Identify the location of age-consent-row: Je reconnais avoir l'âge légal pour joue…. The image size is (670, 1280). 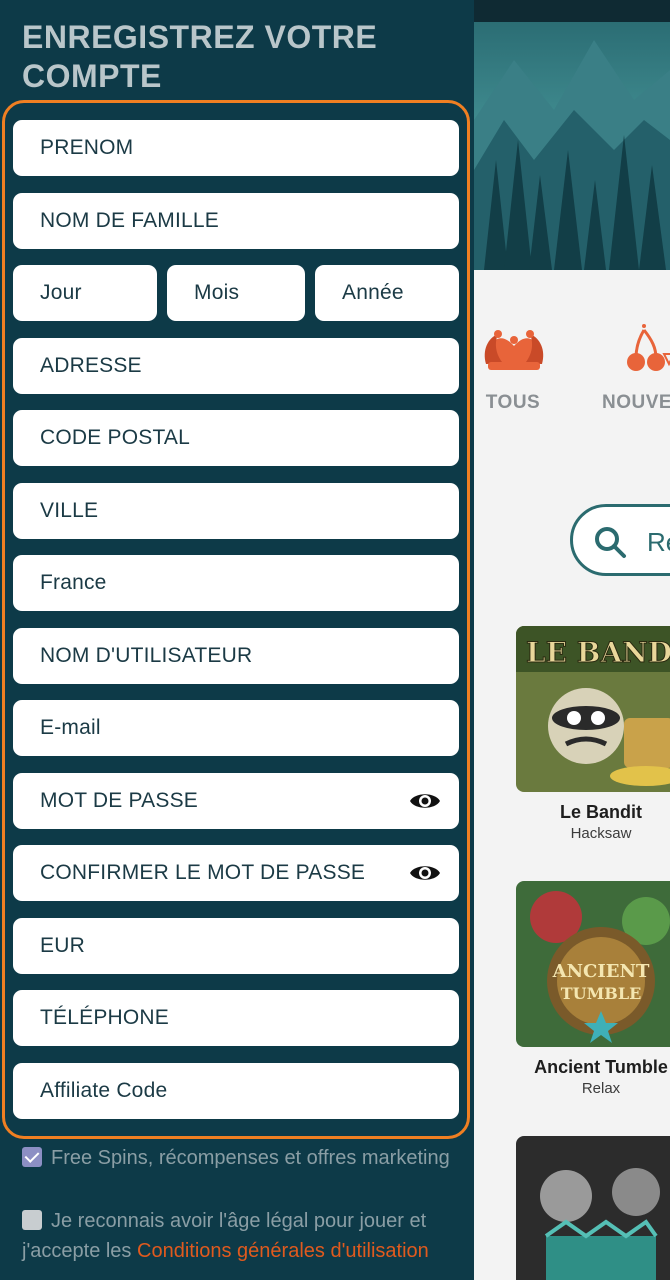
(242, 1236).